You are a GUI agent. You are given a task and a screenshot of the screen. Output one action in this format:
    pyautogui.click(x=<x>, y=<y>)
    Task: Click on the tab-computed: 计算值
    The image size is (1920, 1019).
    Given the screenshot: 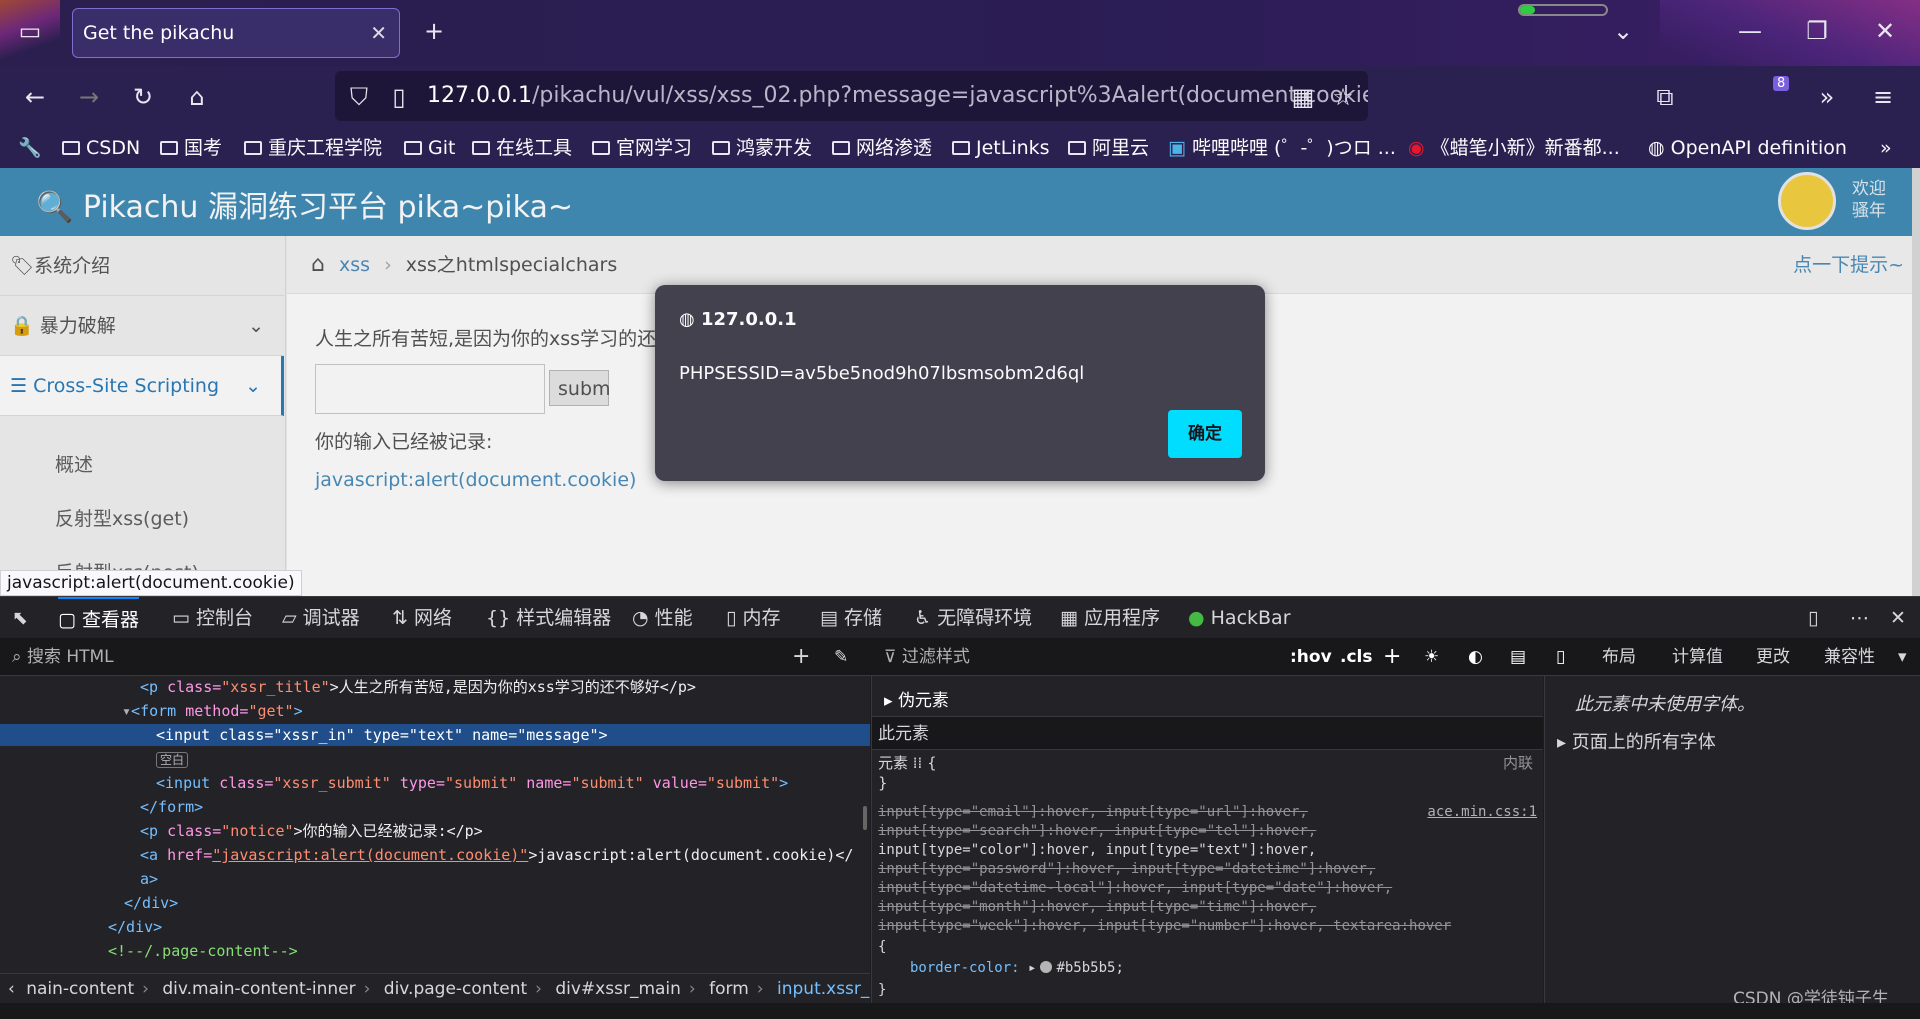 What is the action you would take?
    pyautogui.click(x=1697, y=657)
    